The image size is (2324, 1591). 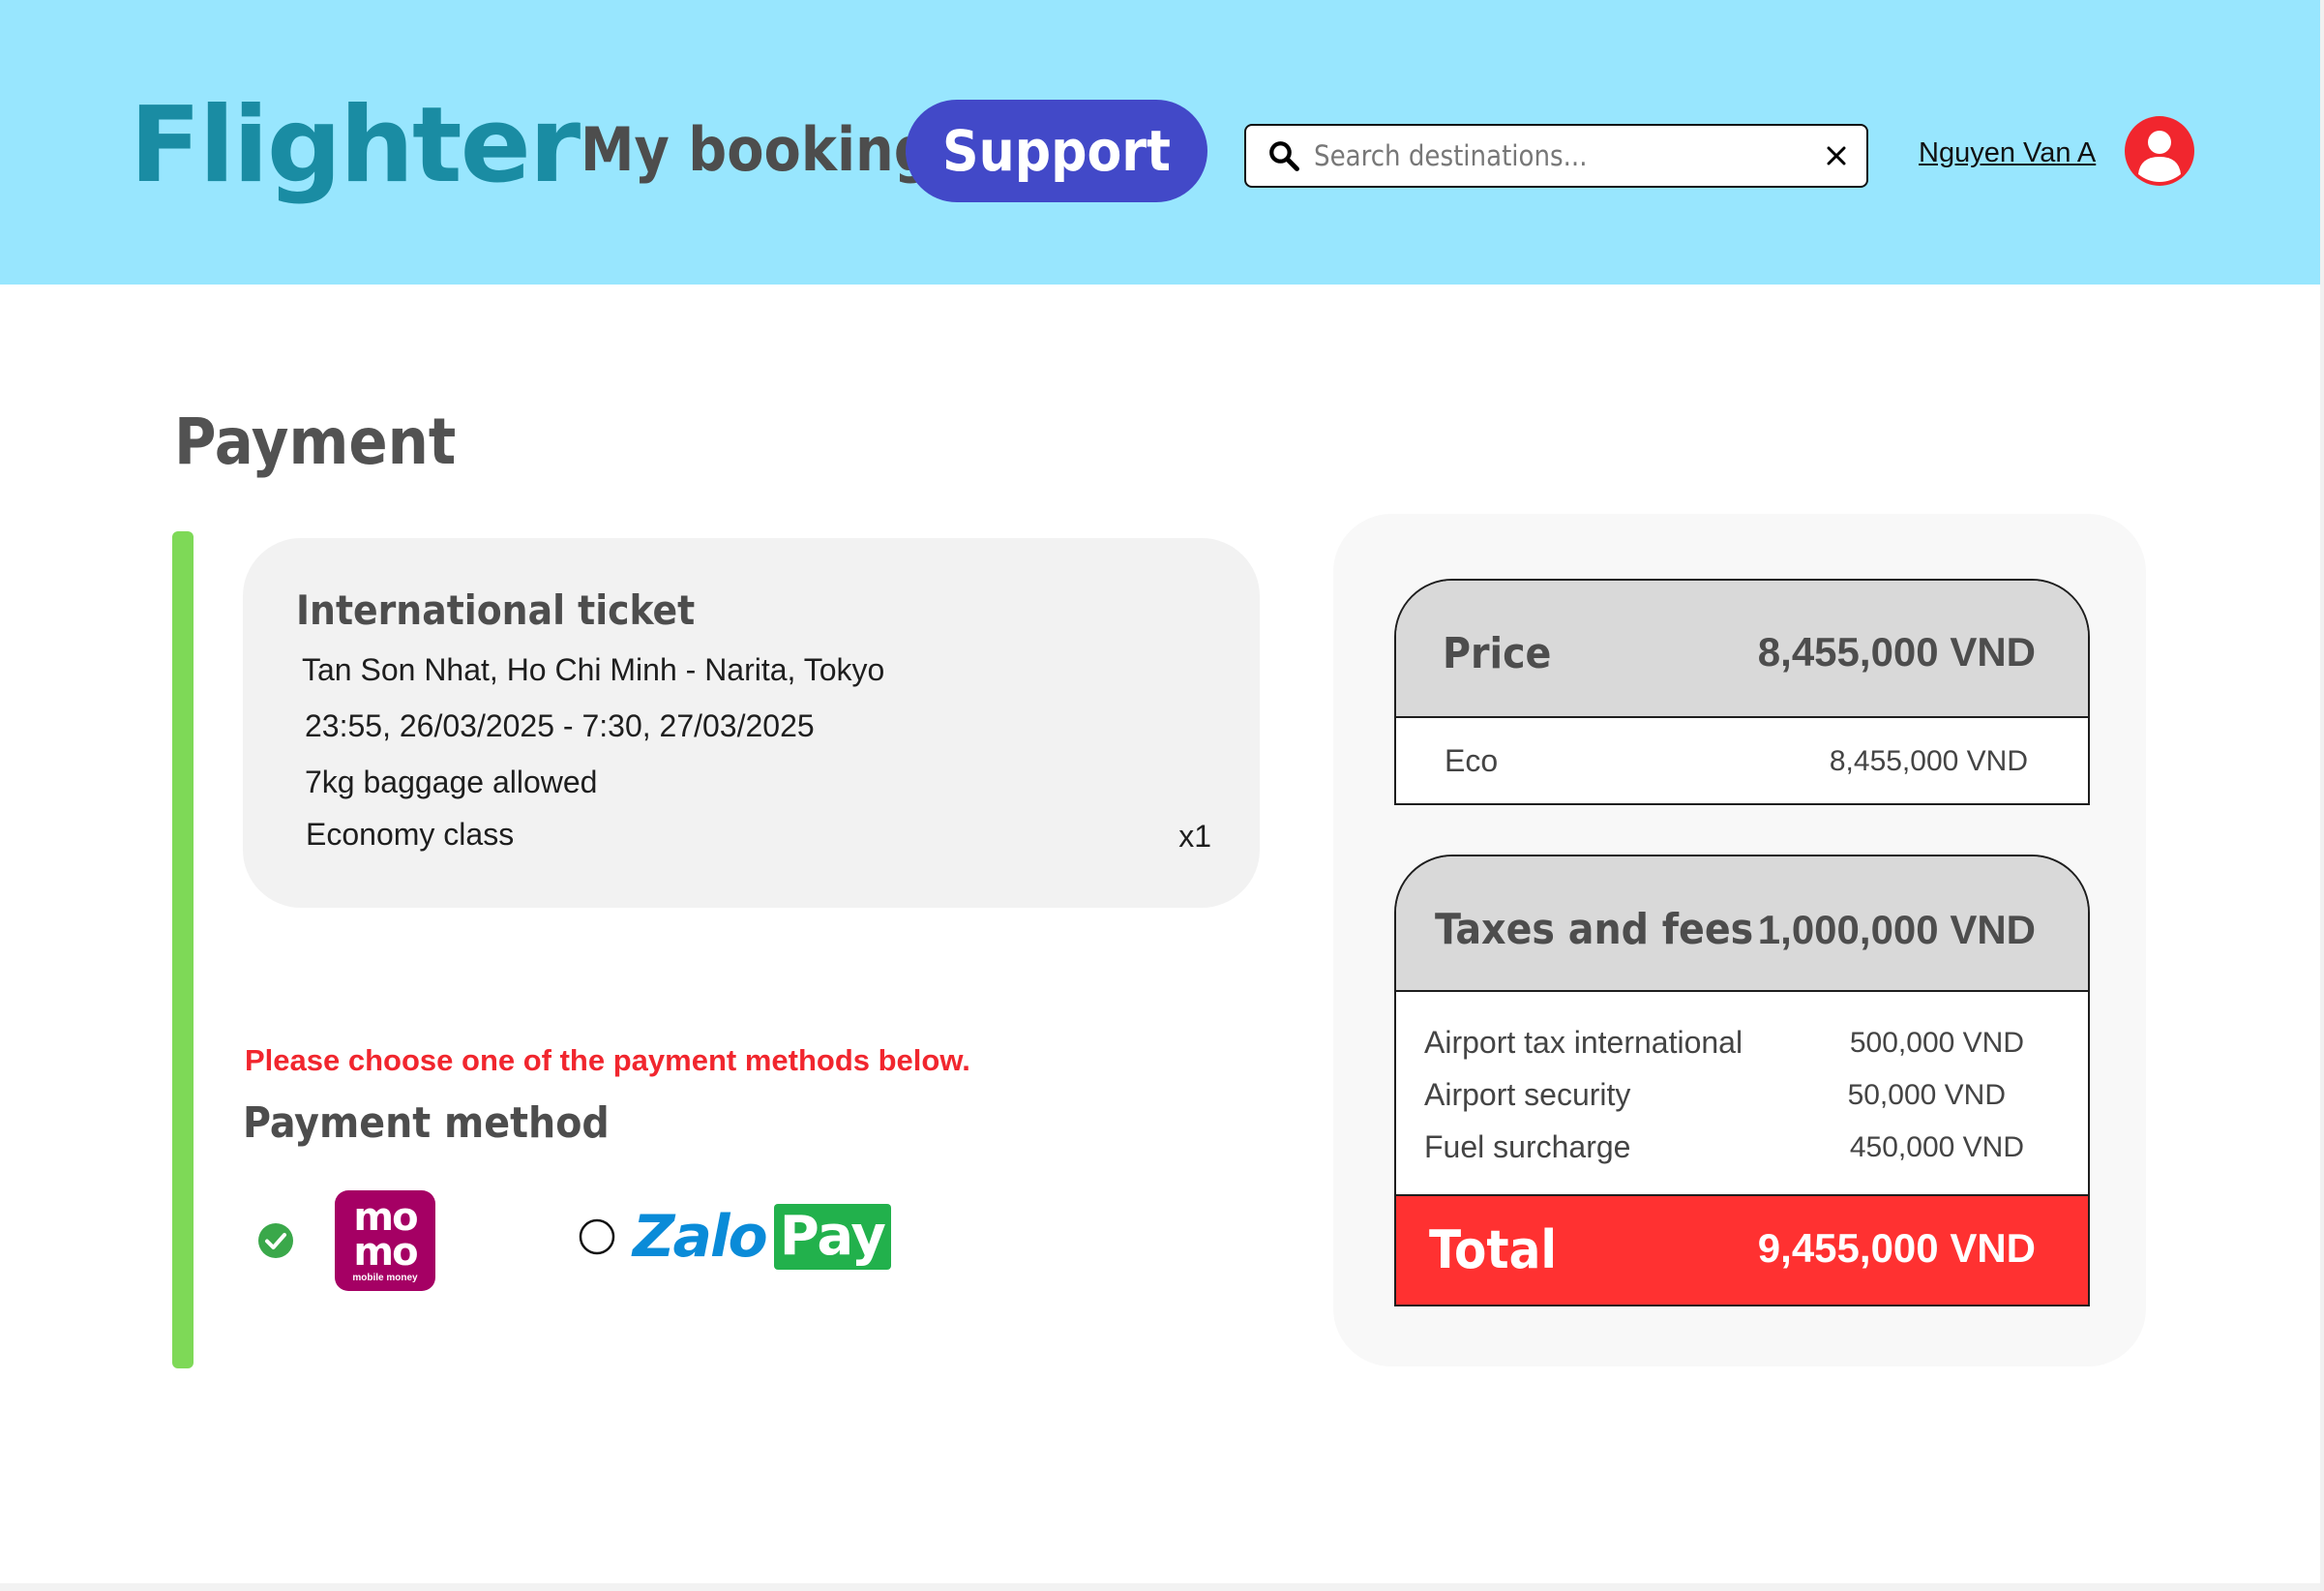 I want to click on ticket-class: Economy class, so click(x=411, y=834).